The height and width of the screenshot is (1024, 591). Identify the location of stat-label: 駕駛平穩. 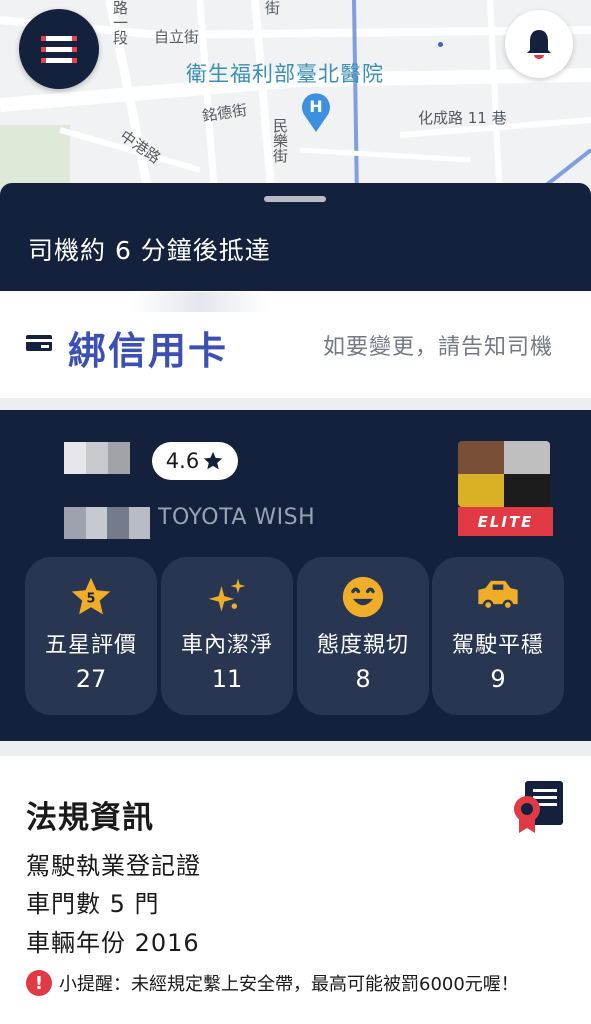
(497, 645).